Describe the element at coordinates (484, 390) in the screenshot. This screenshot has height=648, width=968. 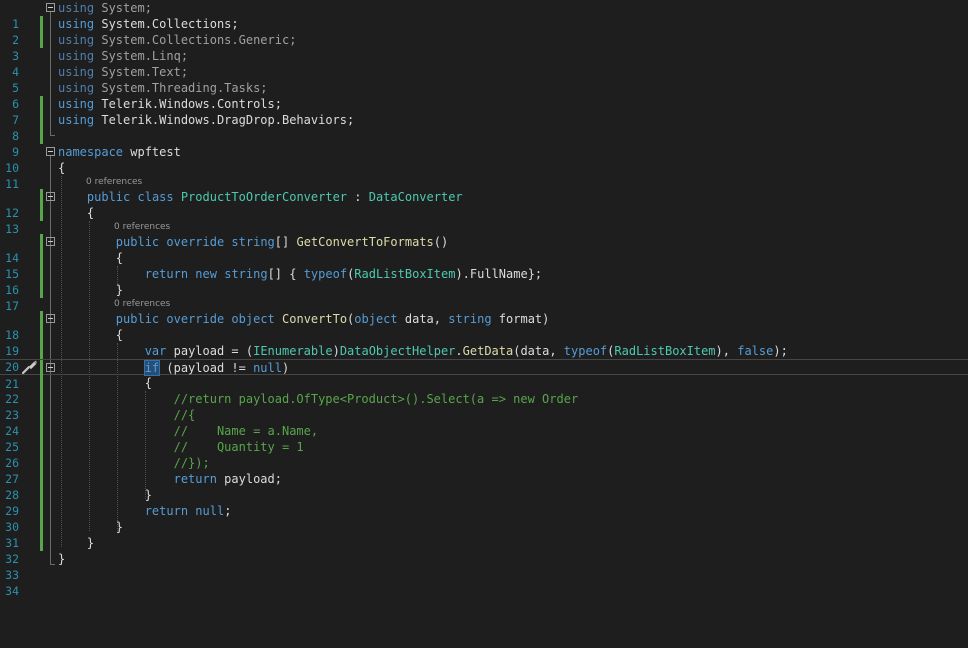
I see `code-line: 22 {` at that location.